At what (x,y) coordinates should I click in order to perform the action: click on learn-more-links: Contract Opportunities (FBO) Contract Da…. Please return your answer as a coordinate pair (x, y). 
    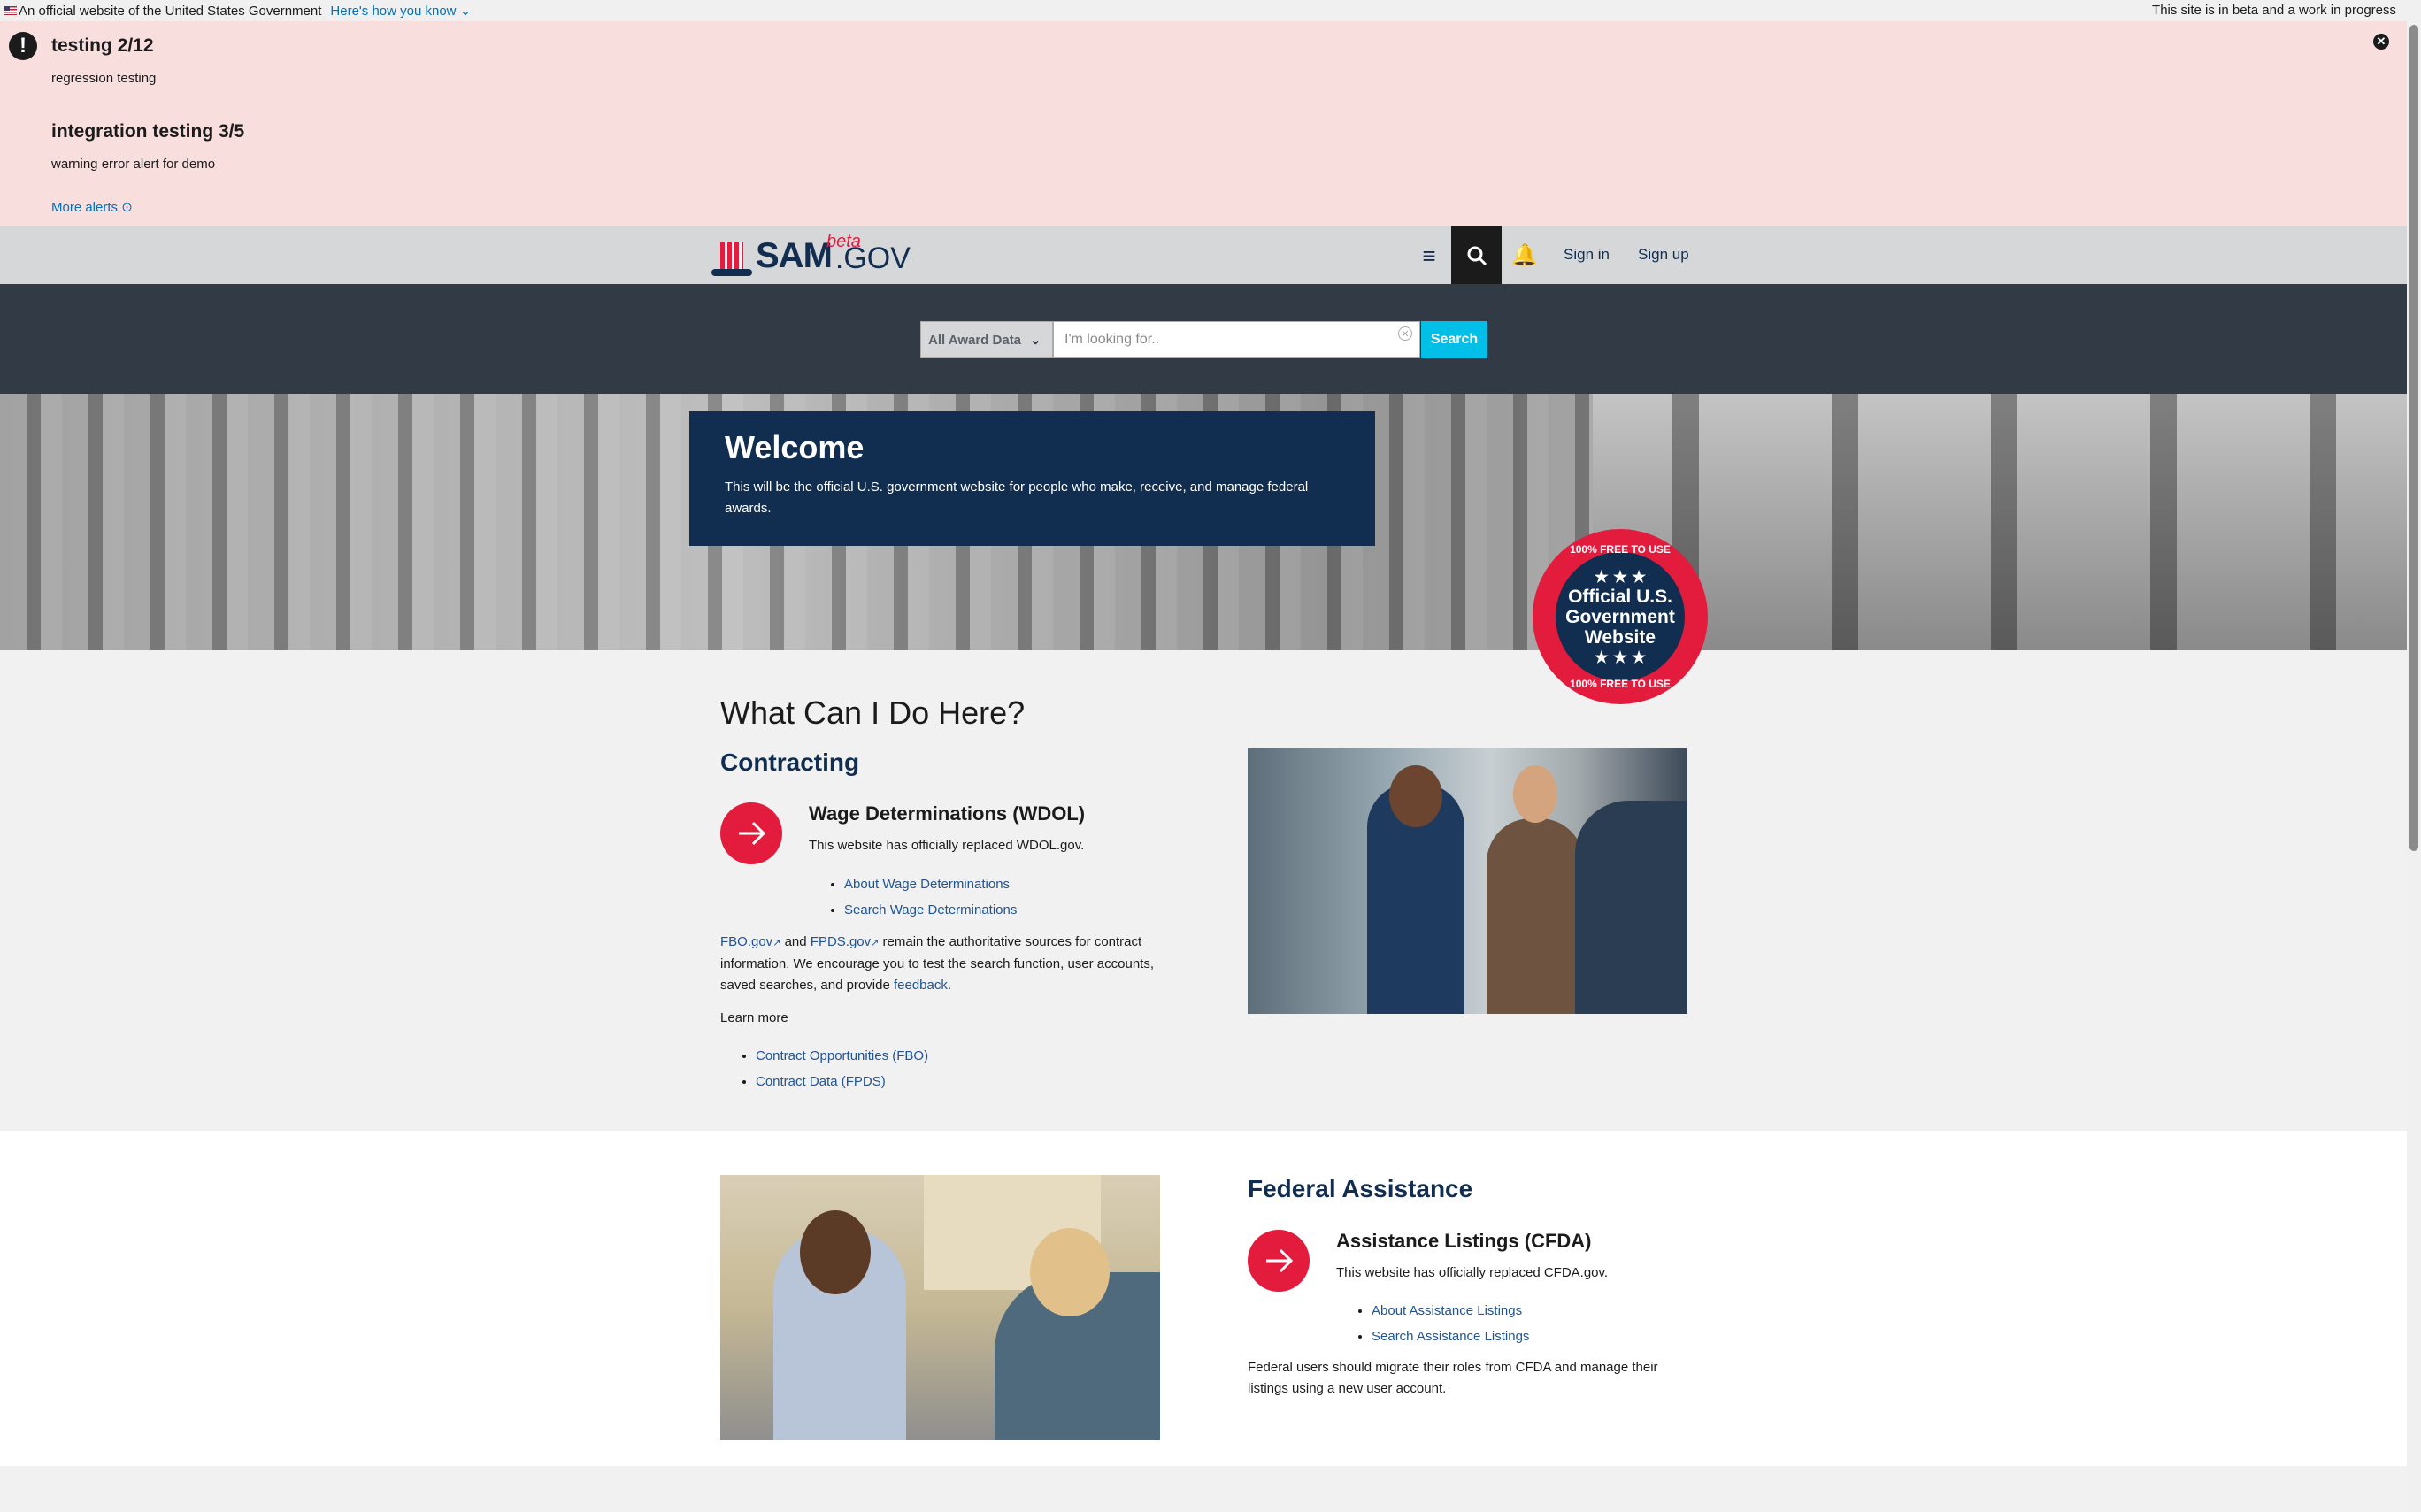
    Looking at the image, I should click on (842, 1068).